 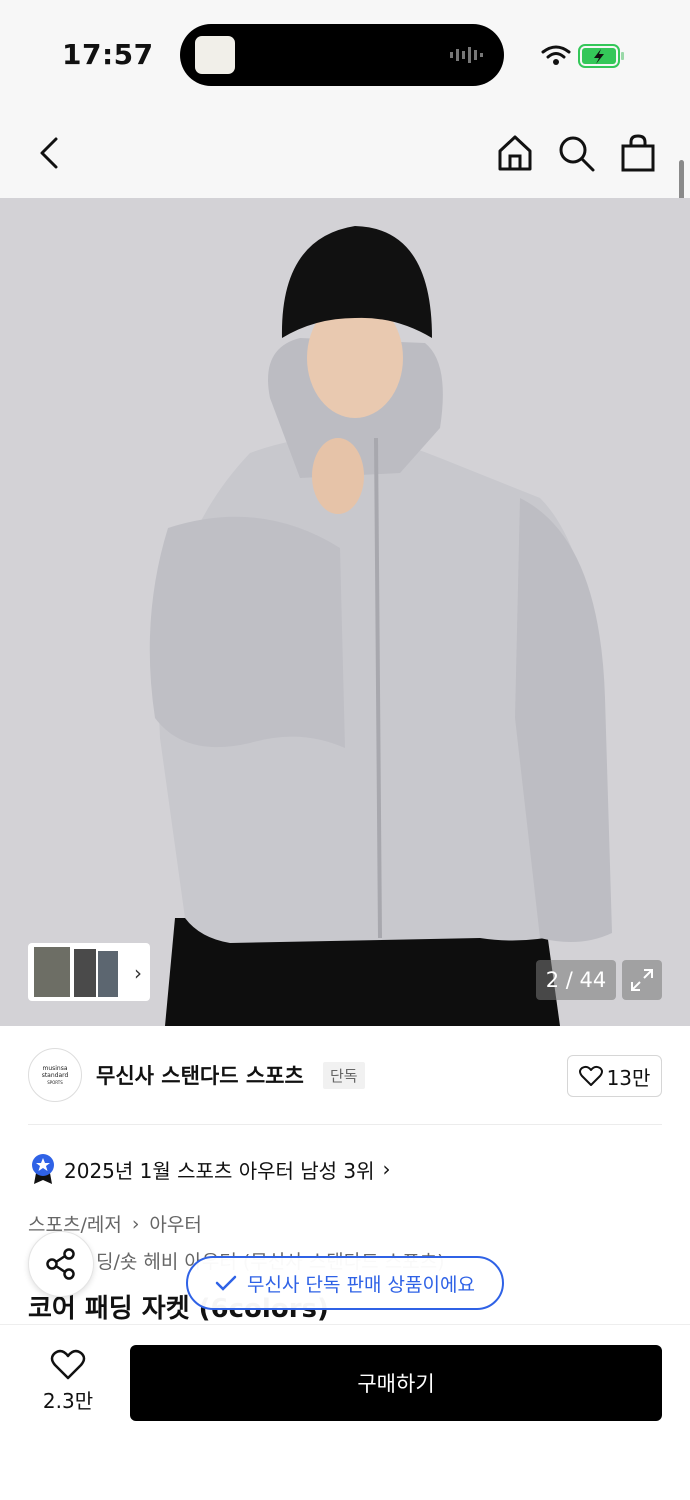 I want to click on check-icon, so click(x=226, y=1283).